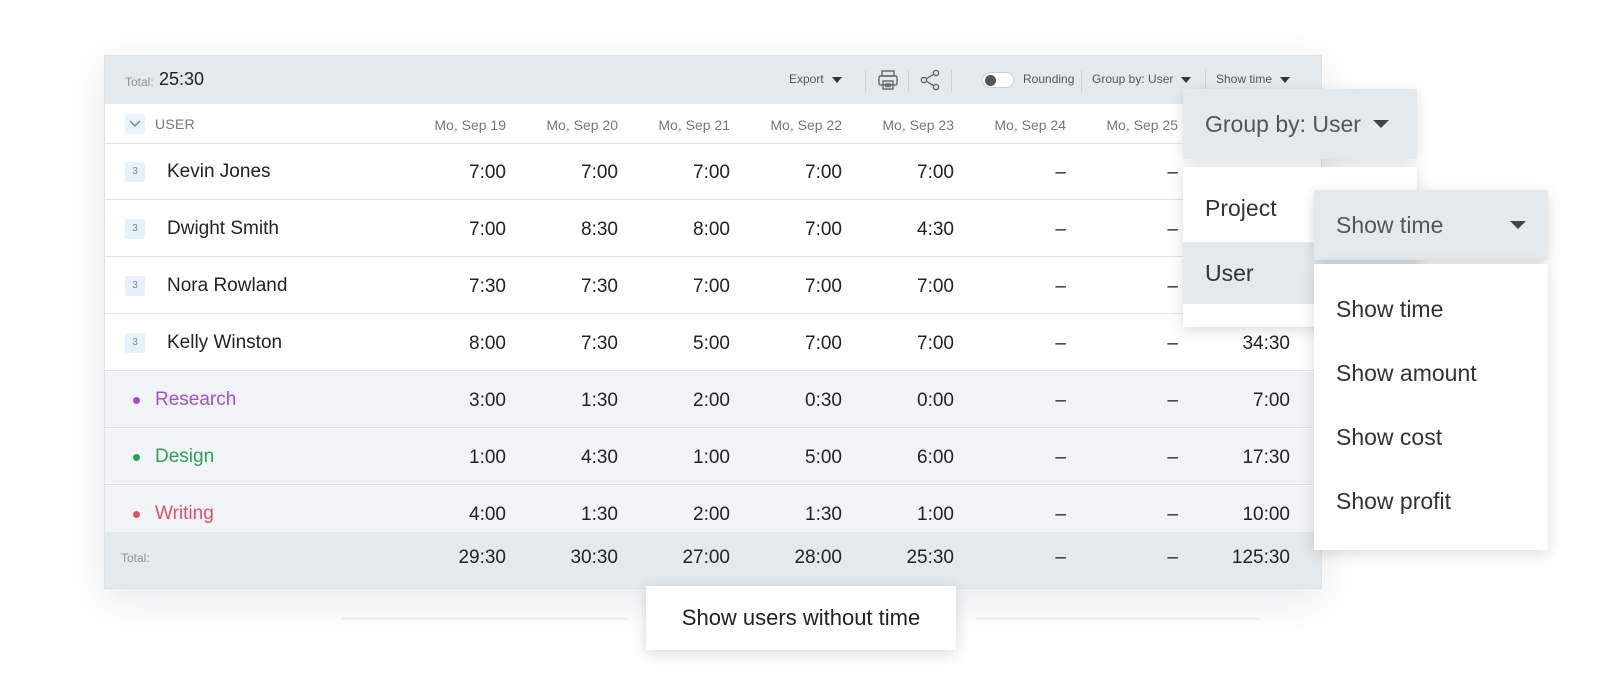  What do you see at coordinates (139, 82) in the screenshot?
I see `toolbar-total-label: Total:` at bounding box center [139, 82].